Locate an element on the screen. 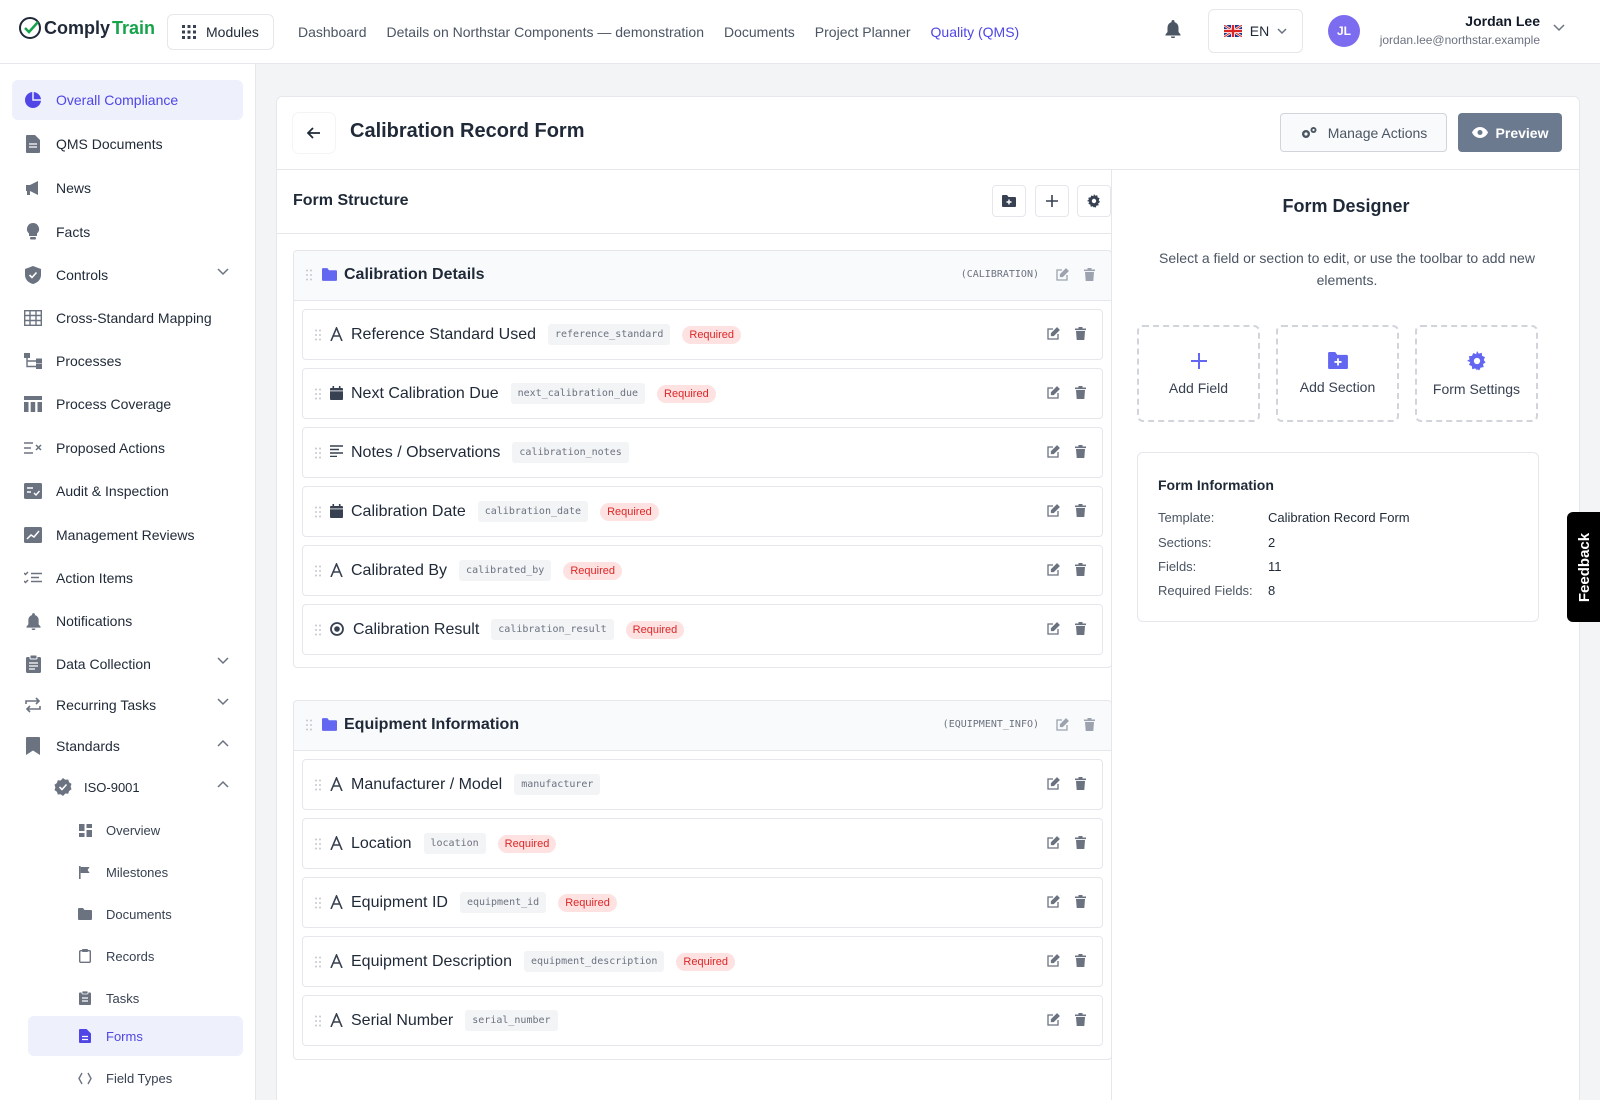 The width and height of the screenshot is (1600, 1100). field-row: Equipment ID equipment_id Required is located at coordinates (702, 902).